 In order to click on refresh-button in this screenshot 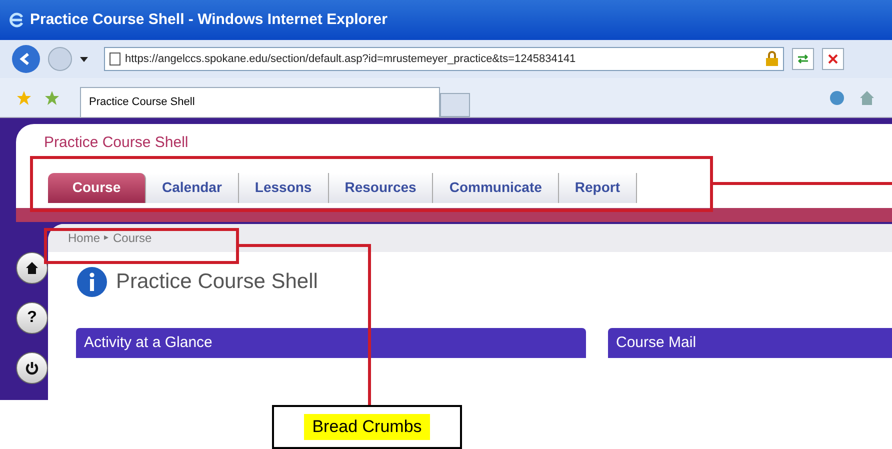, I will do `click(803, 59)`.